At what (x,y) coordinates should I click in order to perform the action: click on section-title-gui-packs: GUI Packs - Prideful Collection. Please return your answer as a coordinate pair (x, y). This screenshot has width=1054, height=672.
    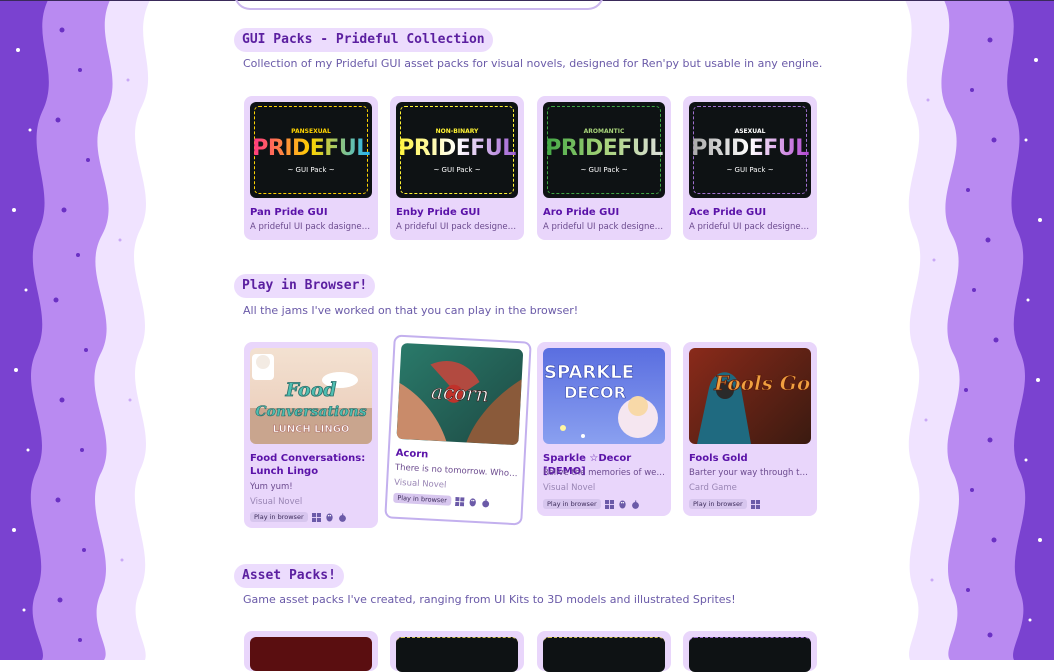
    Looking at the image, I should click on (363, 40).